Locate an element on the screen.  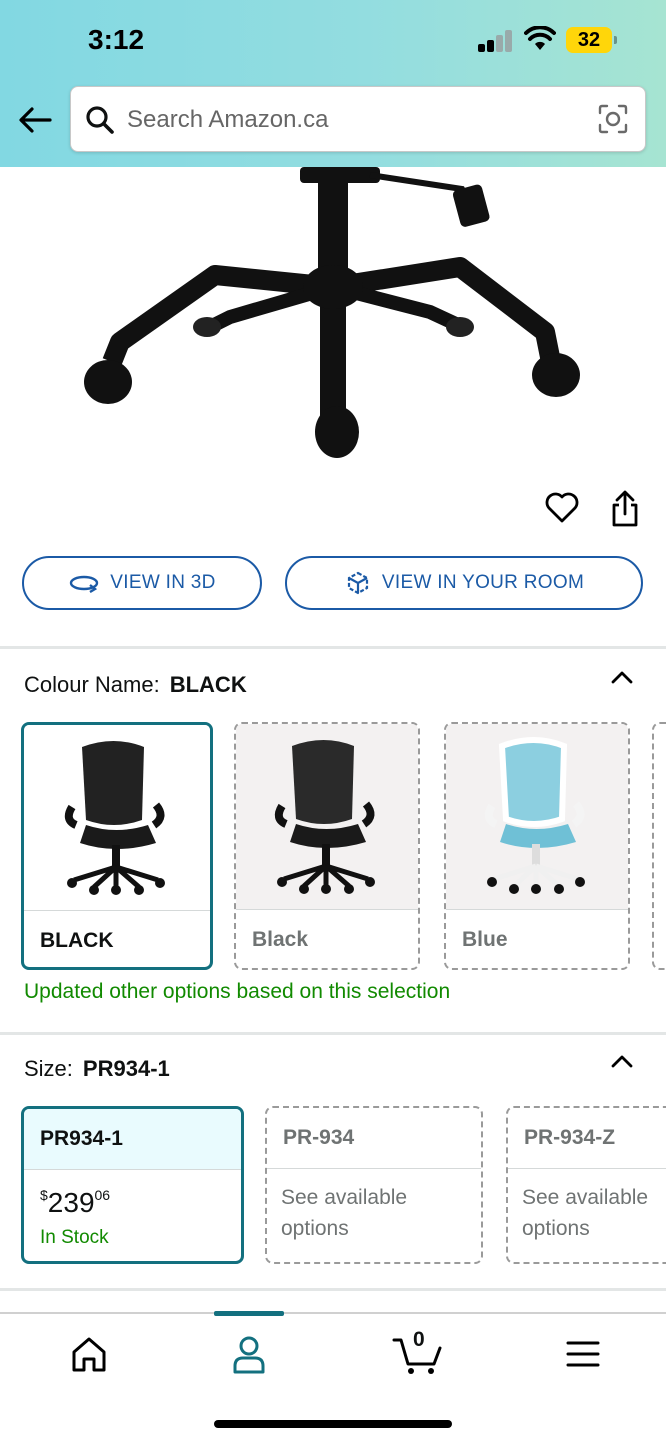
size-option-name: PR-934-Z is located at coordinates (570, 1137).